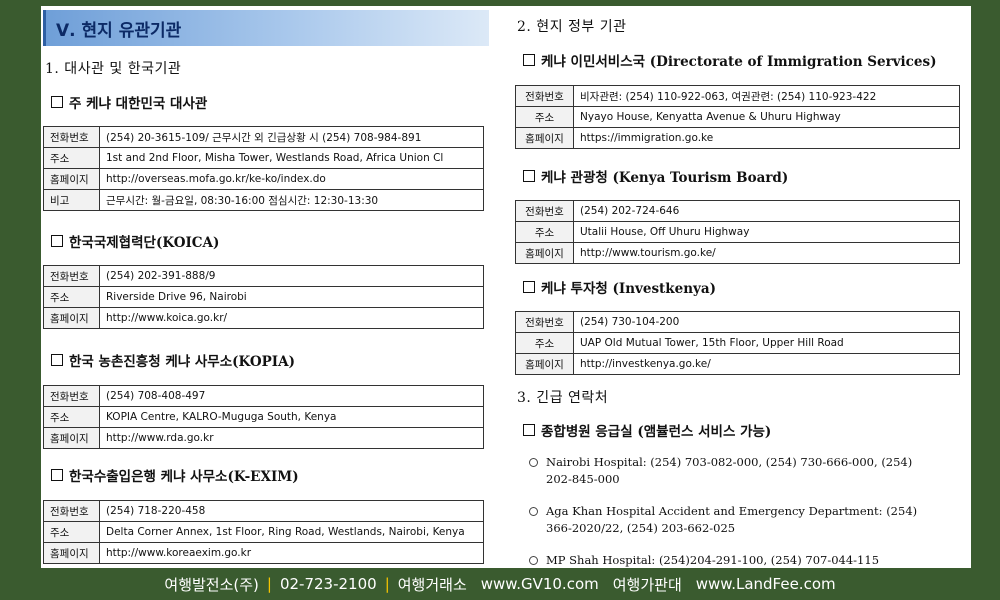 The width and height of the screenshot is (1000, 600). Describe the element at coordinates (766, 211) in the screenshot. I see `row-value: (254) 202-724-646` at that location.